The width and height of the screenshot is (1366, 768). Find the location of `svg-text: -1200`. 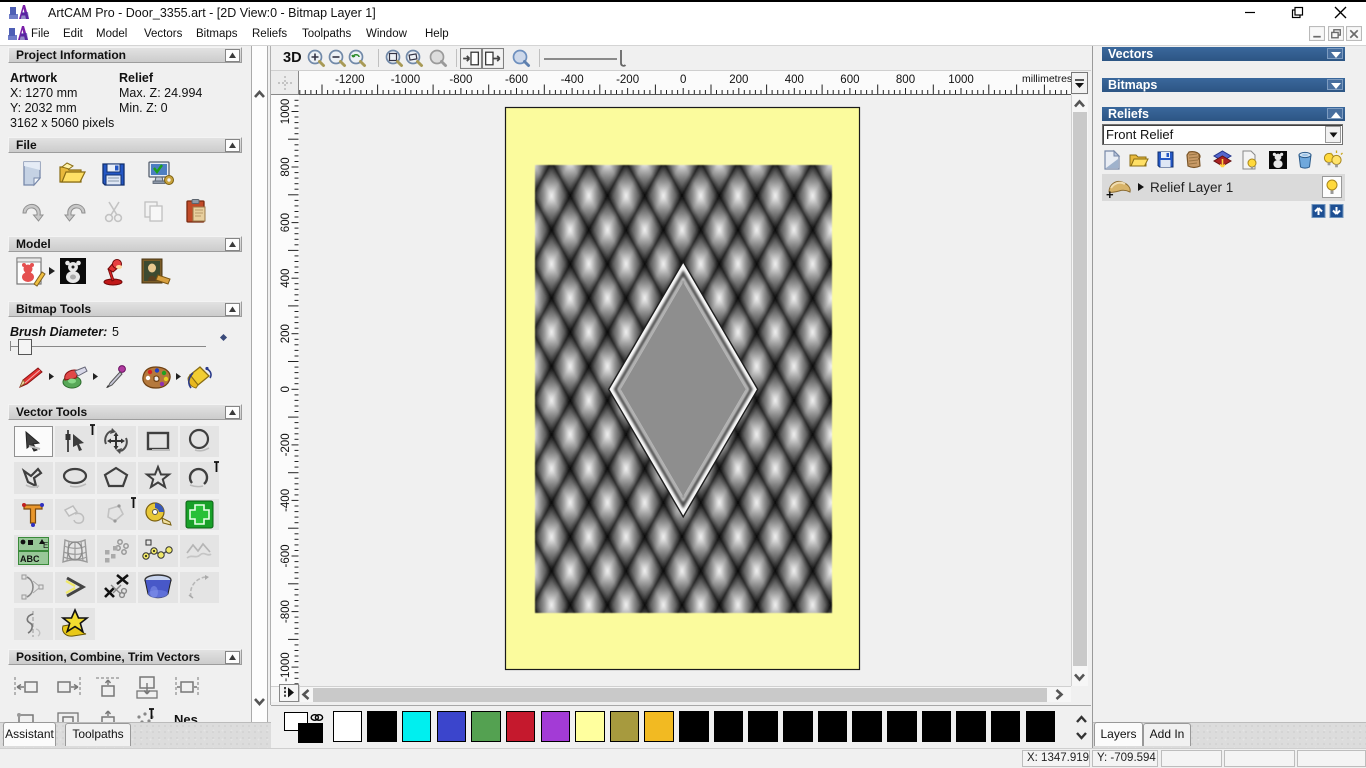

svg-text: -1200 is located at coordinates (349, 80).